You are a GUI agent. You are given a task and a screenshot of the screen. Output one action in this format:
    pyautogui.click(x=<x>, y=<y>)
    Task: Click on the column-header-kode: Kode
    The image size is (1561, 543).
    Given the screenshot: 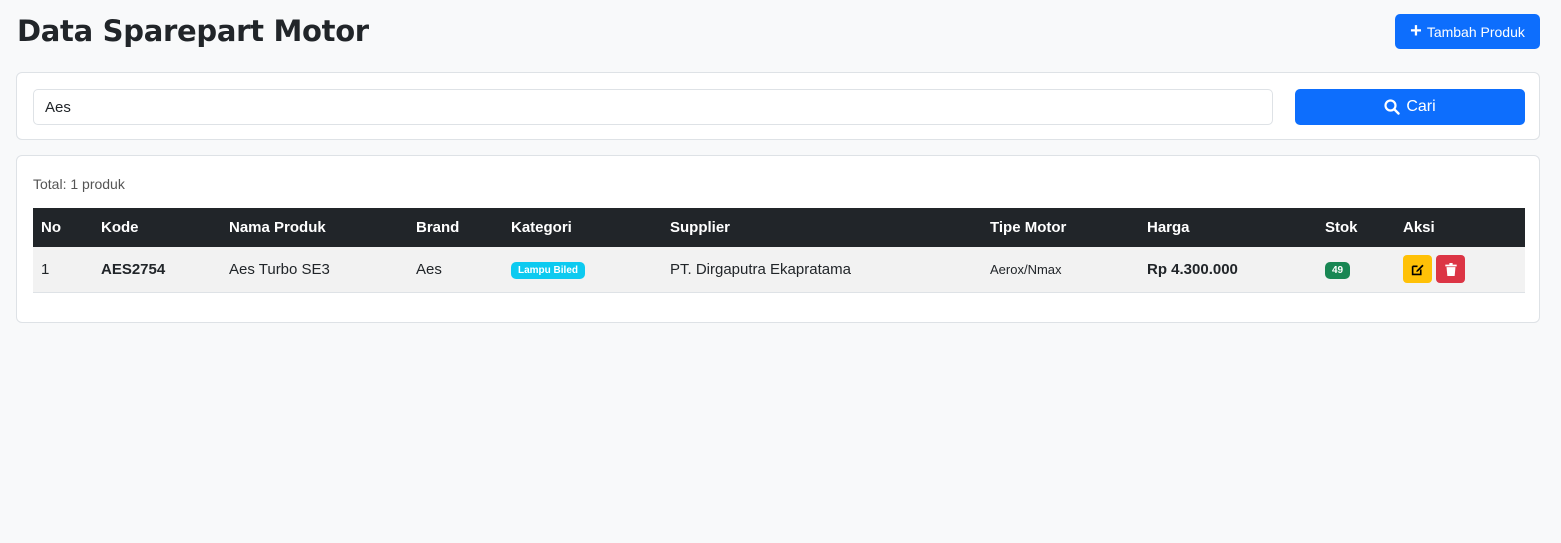 What is the action you would take?
    pyautogui.click(x=120, y=227)
    